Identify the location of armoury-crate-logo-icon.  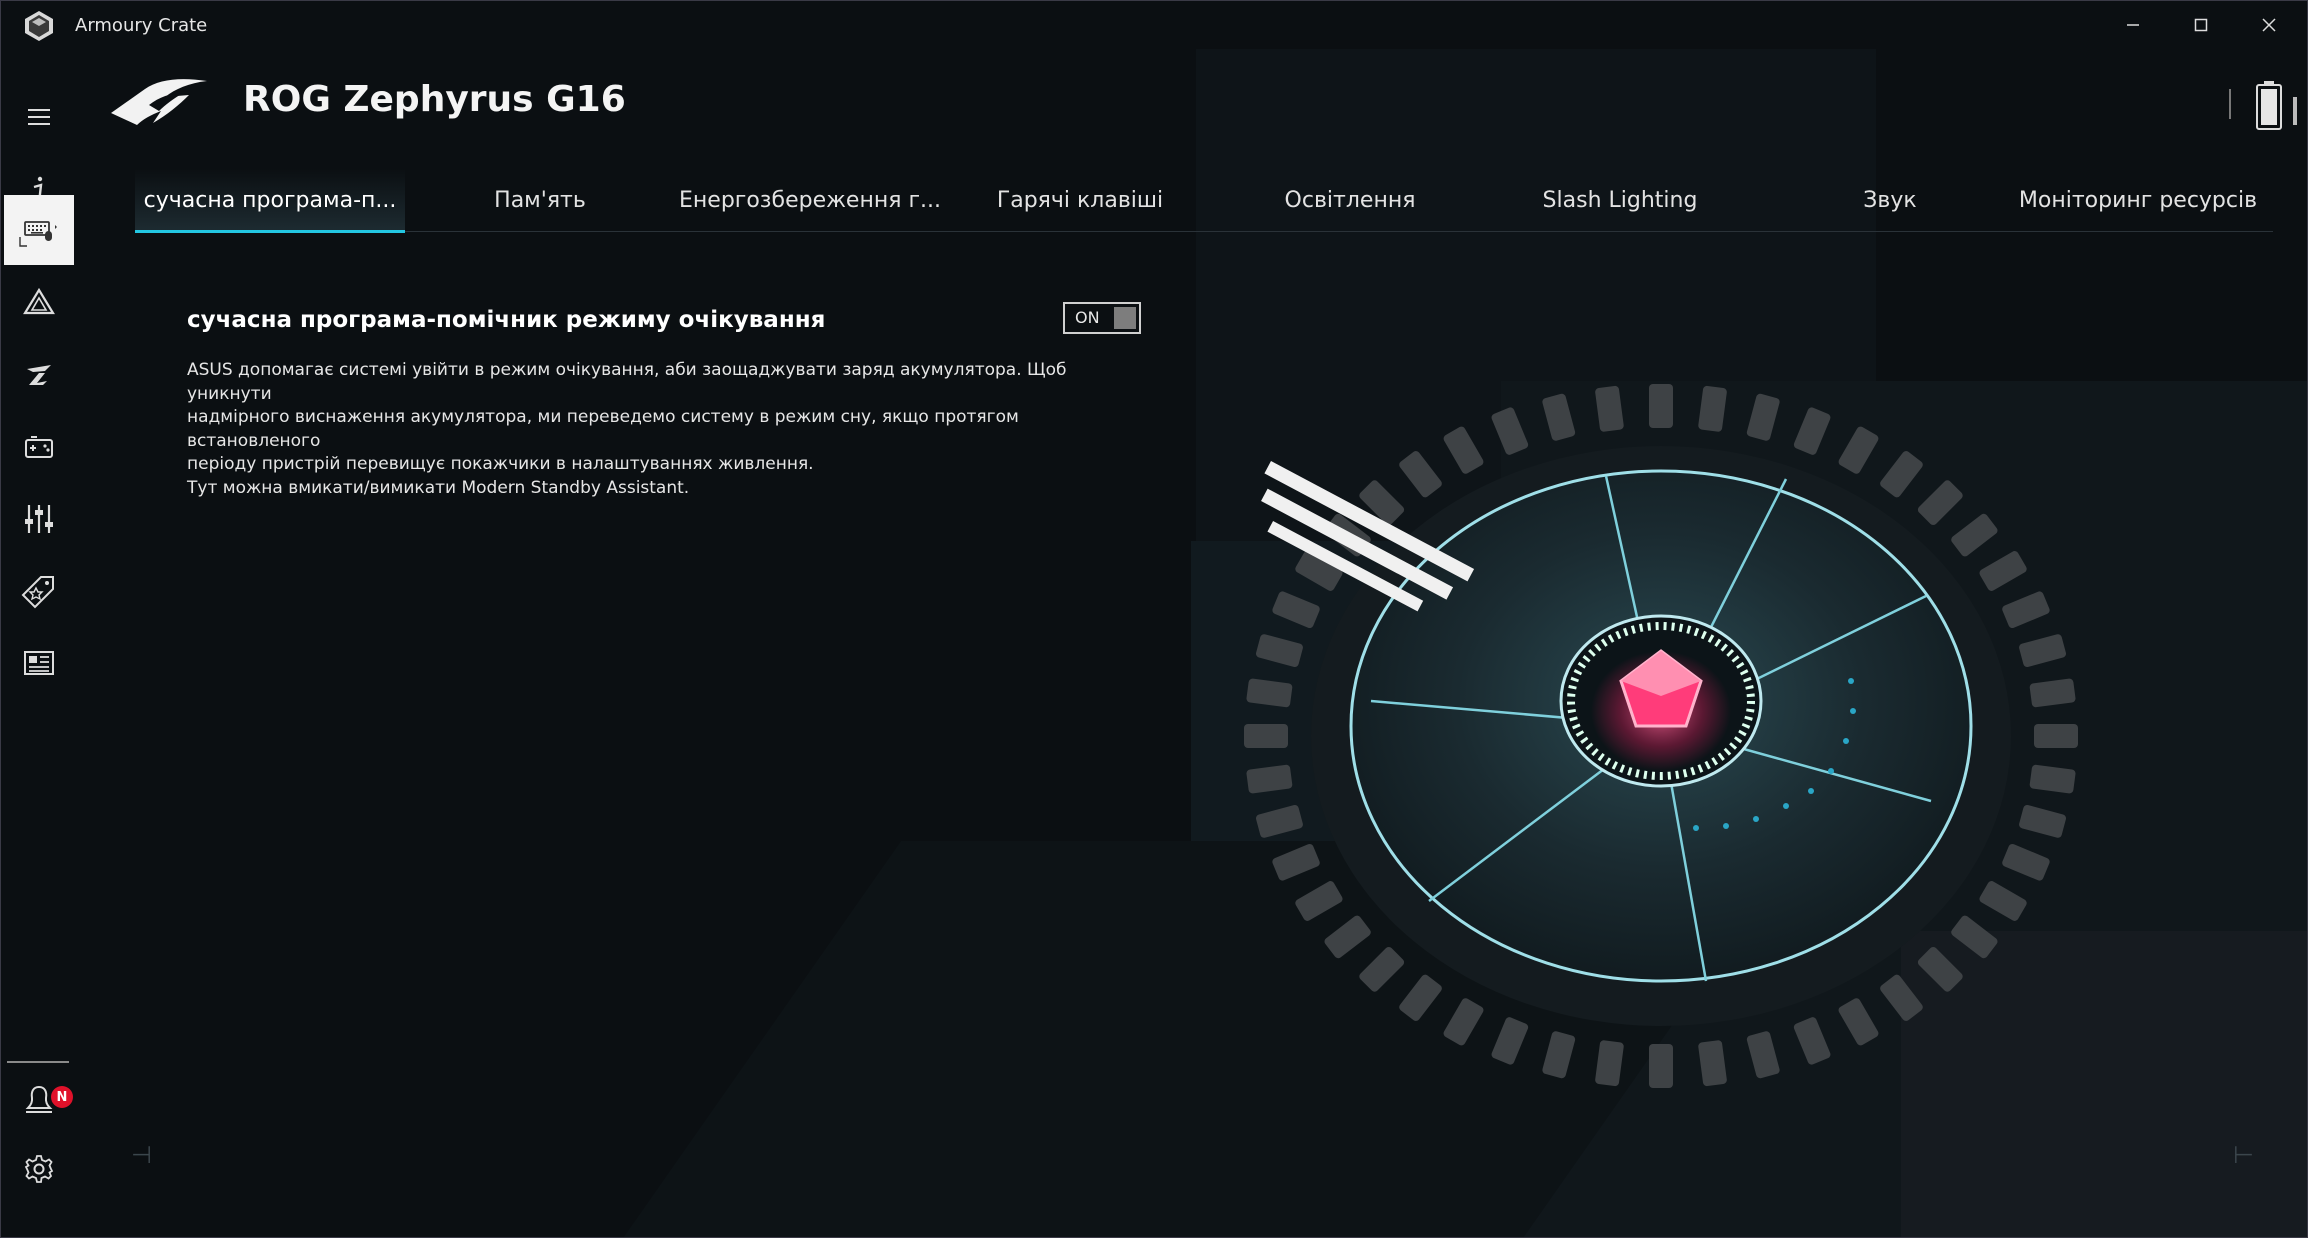
(39, 26).